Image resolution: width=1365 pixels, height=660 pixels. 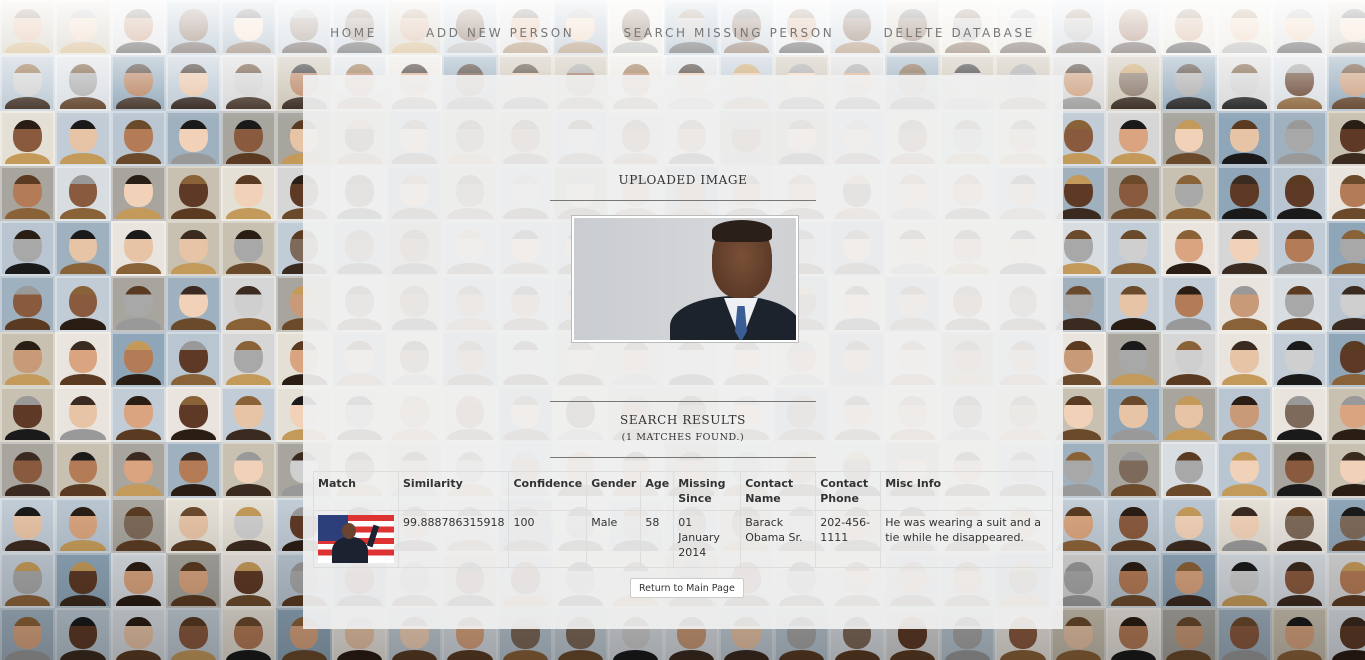 I want to click on column-header-age: Age, so click(x=657, y=491).